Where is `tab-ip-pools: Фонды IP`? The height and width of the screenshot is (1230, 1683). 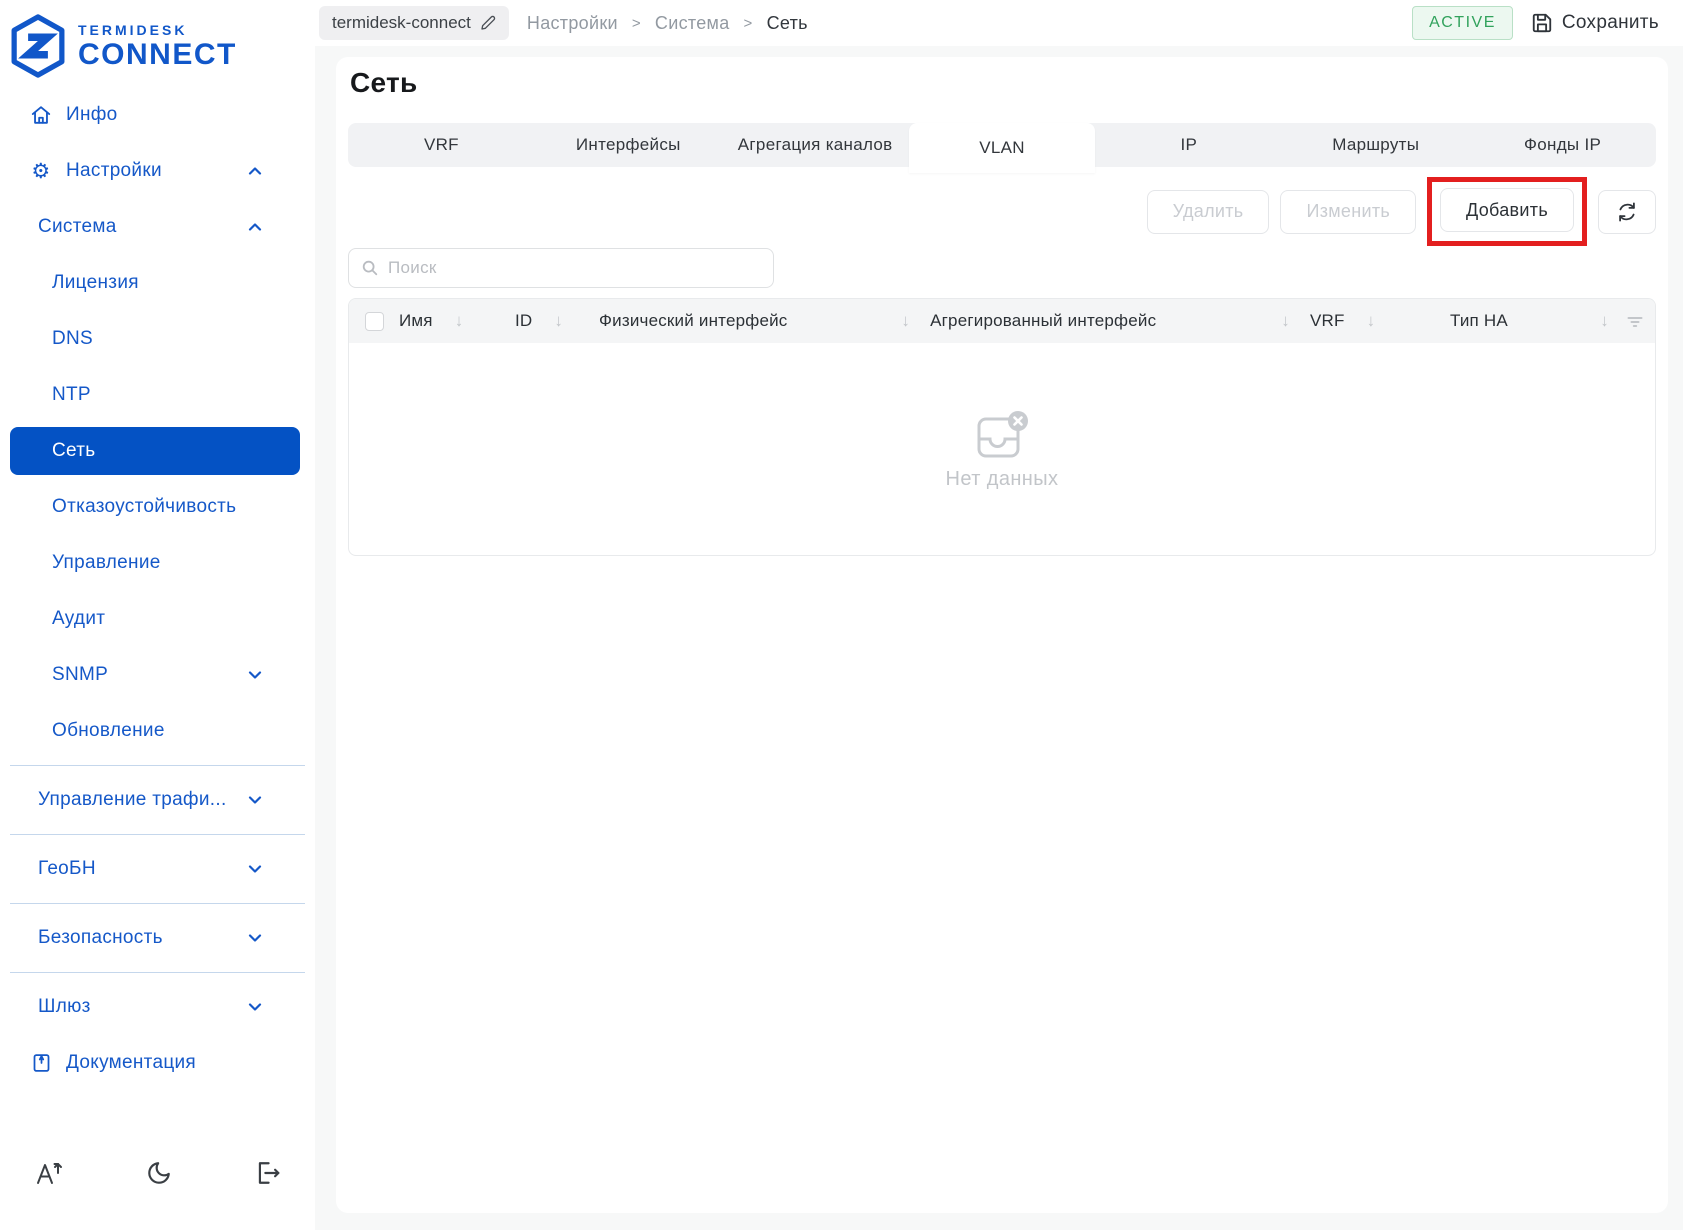
tab-ip-pools: Фонды IP is located at coordinates (1562, 145).